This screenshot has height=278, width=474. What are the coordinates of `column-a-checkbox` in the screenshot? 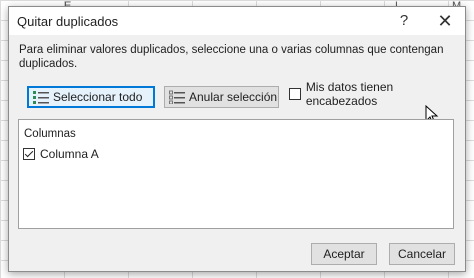 It's located at (29, 154).